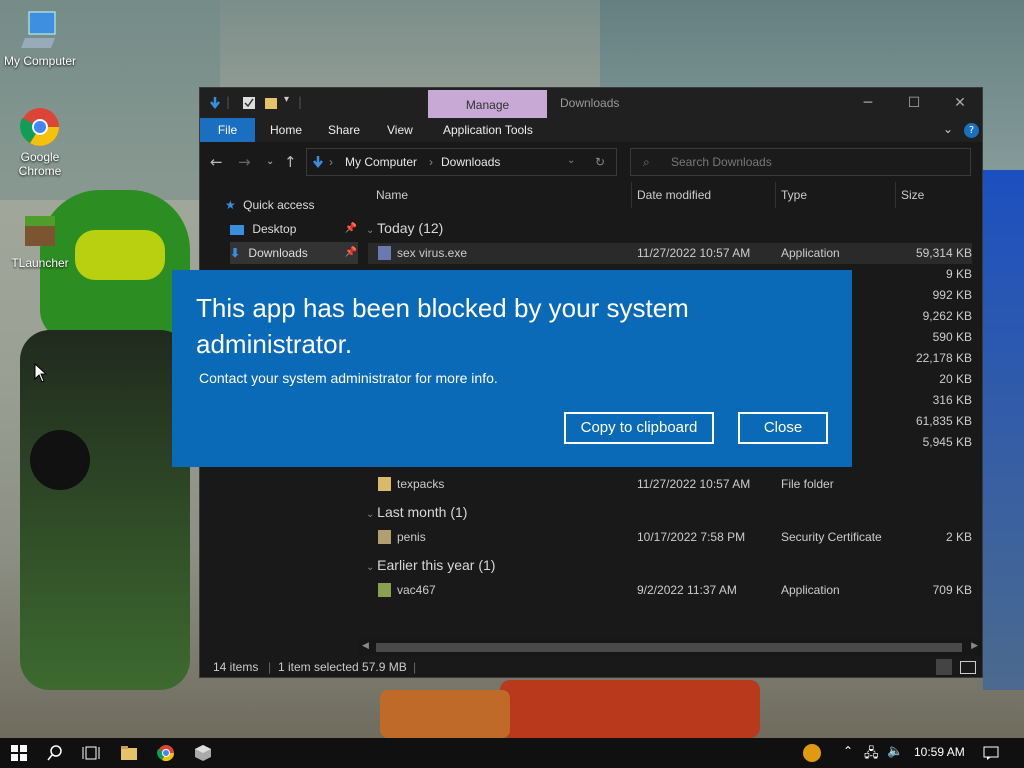 The width and height of the screenshot is (1024, 768). What do you see at coordinates (244, 162) in the screenshot?
I see `forward-arrow-icon: →` at bounding box center [244, 162].